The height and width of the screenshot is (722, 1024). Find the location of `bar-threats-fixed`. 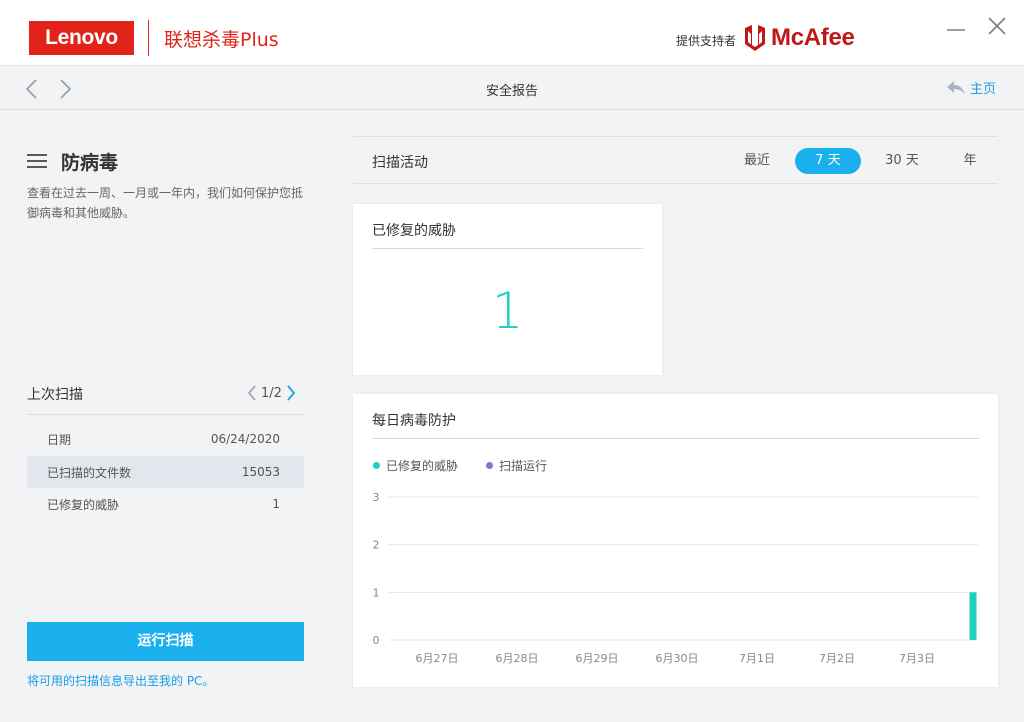

bar-threats-fixed is located at coordinates (973, 616).